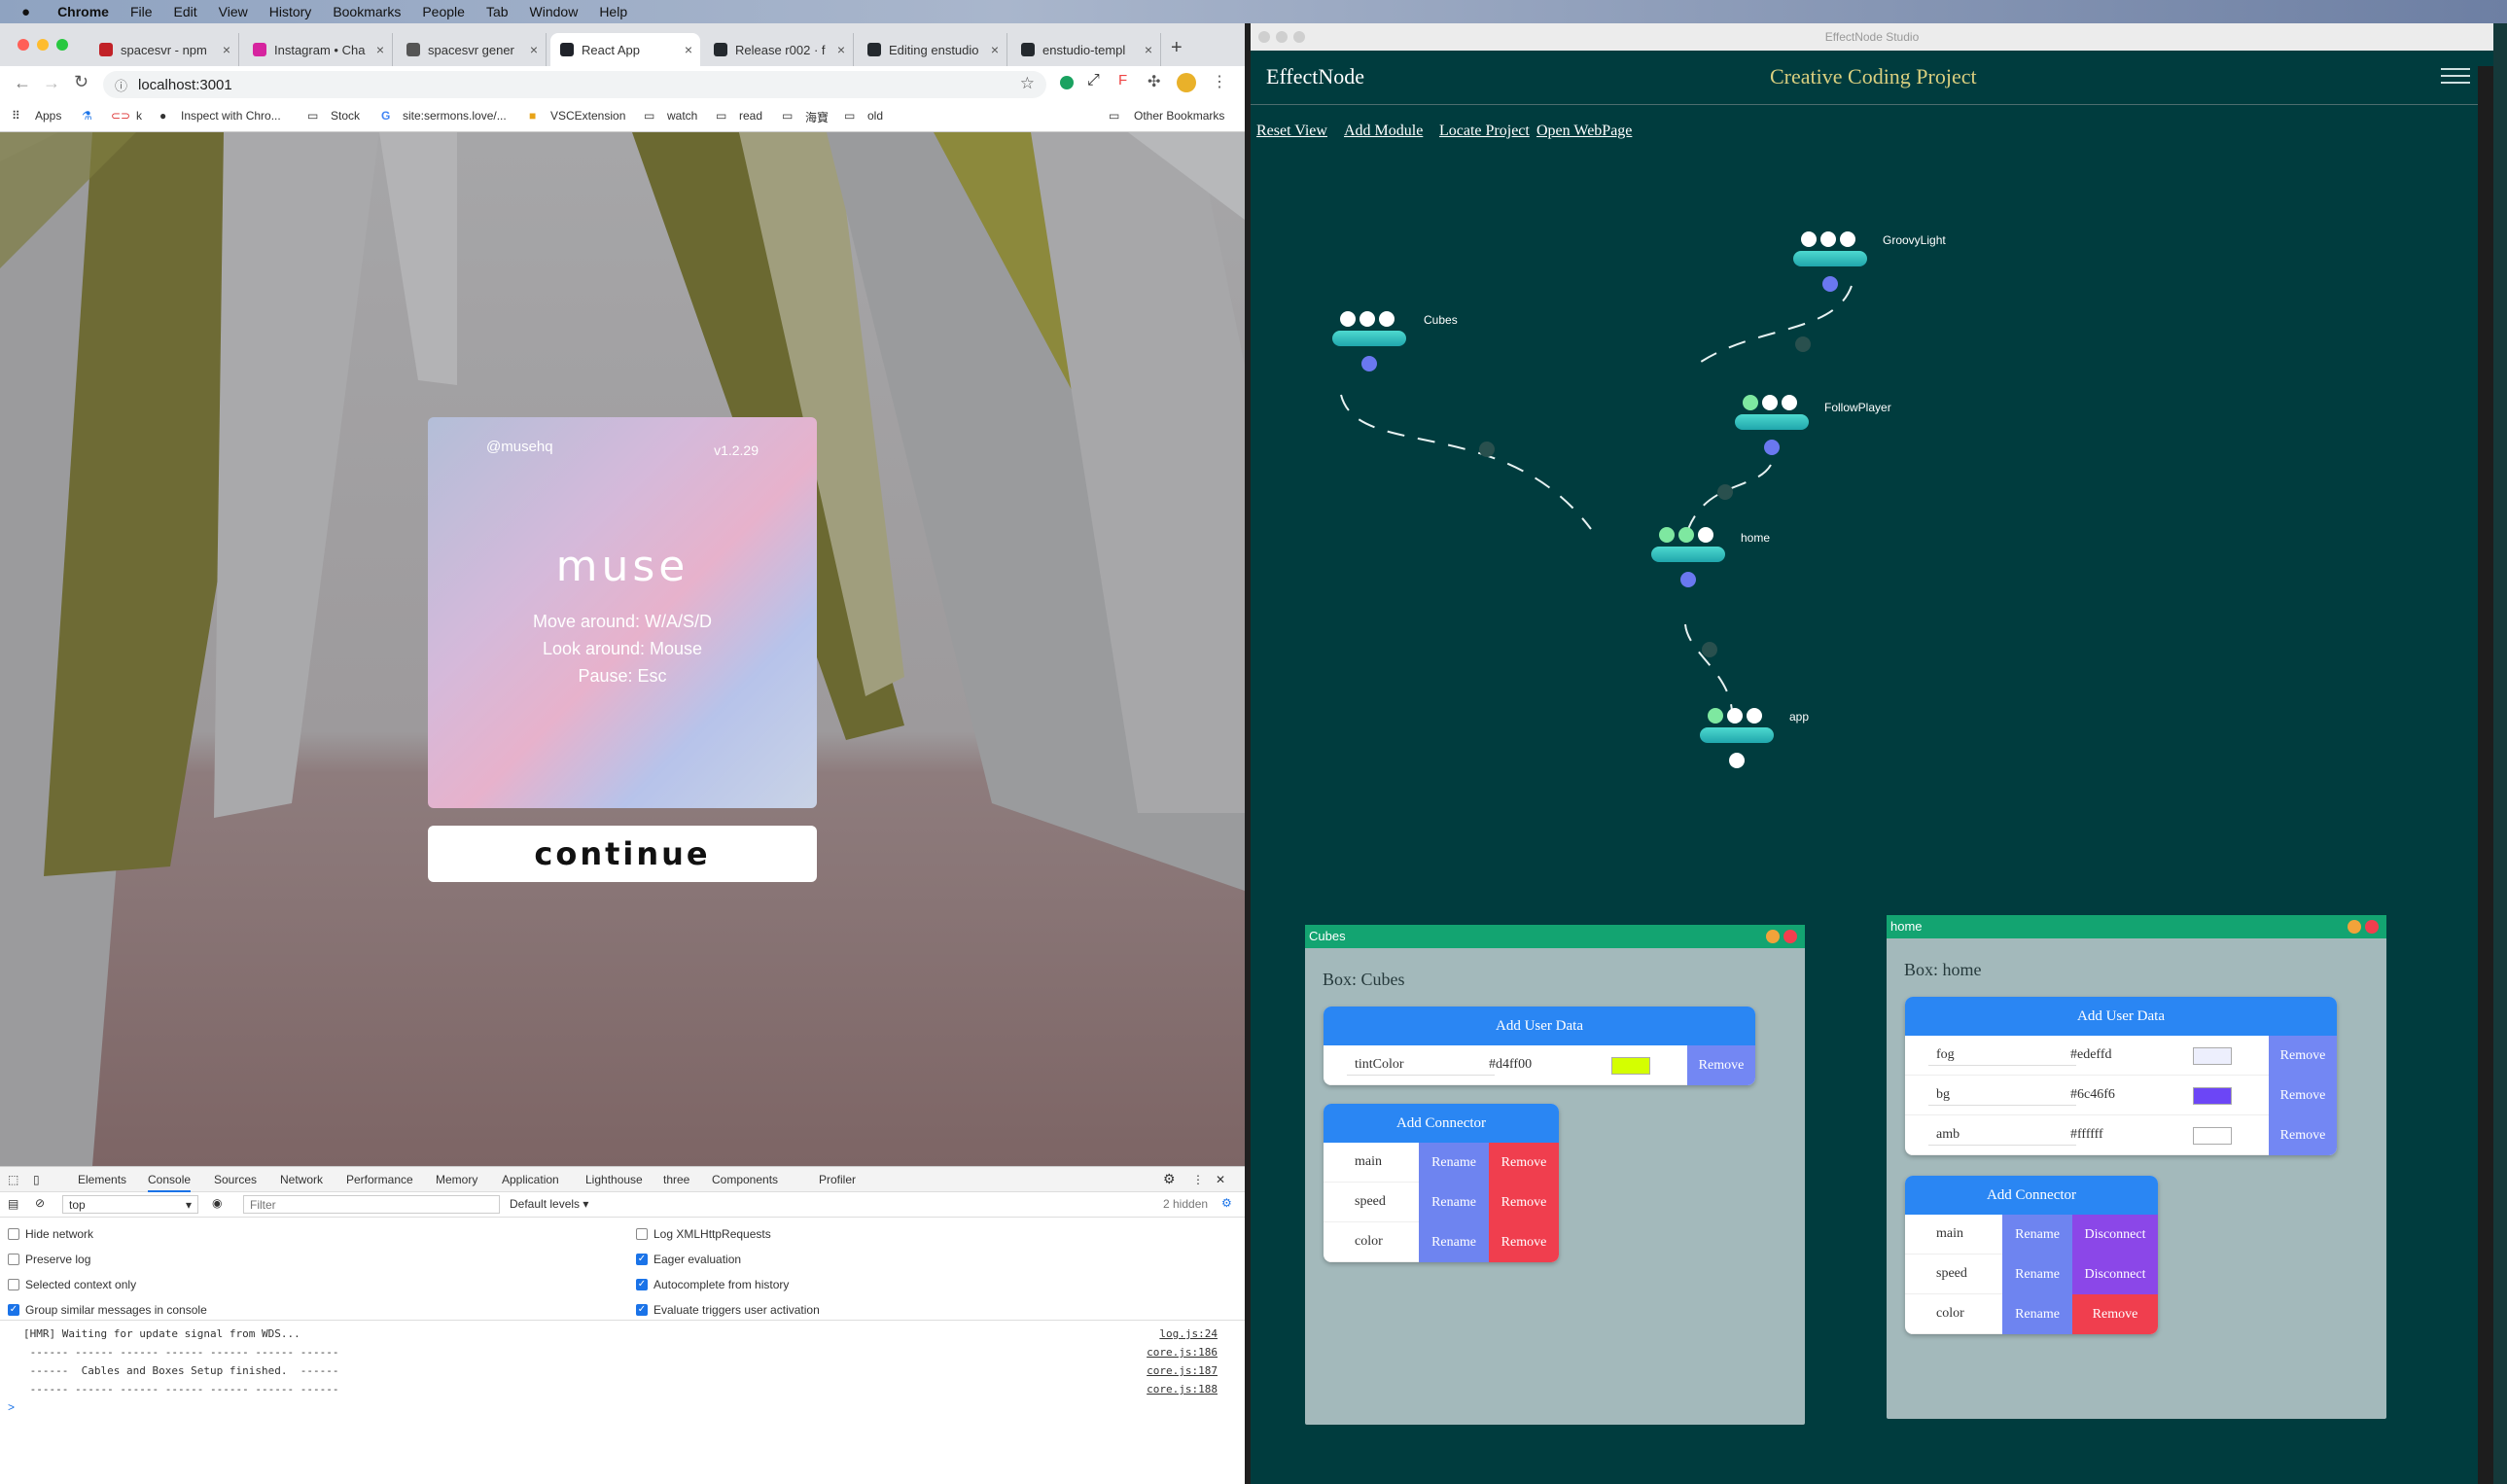 The height and width of the screenshot is (1484, 2507). I want to click on bookmark-star-icon: ☆, so click(1027, 84).